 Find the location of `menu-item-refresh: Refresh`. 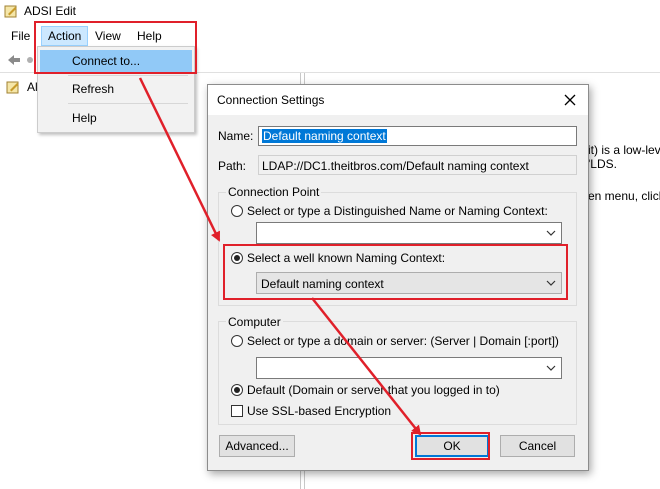

menu-item-refresh: Refresh is located at coordinates (116, 89).